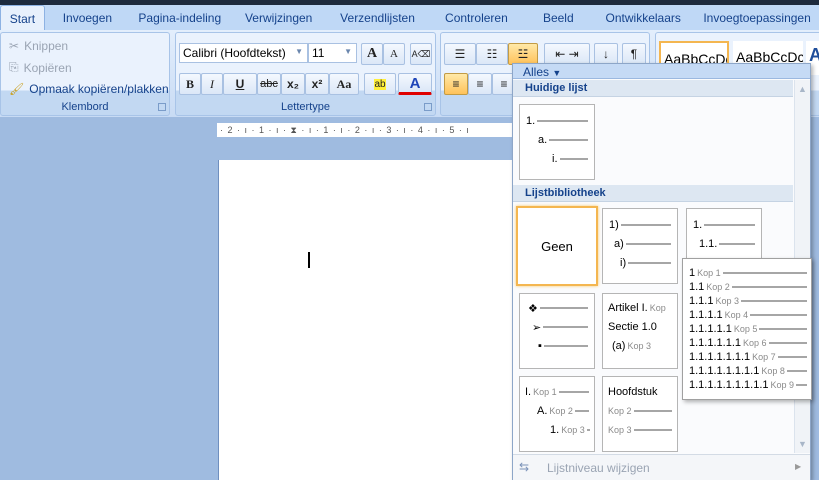 This screenshot has height=480, width=819. Describe the element at coordinates (14, 46) in the screenshot. I see `scissors-icon: ✂` at that location.